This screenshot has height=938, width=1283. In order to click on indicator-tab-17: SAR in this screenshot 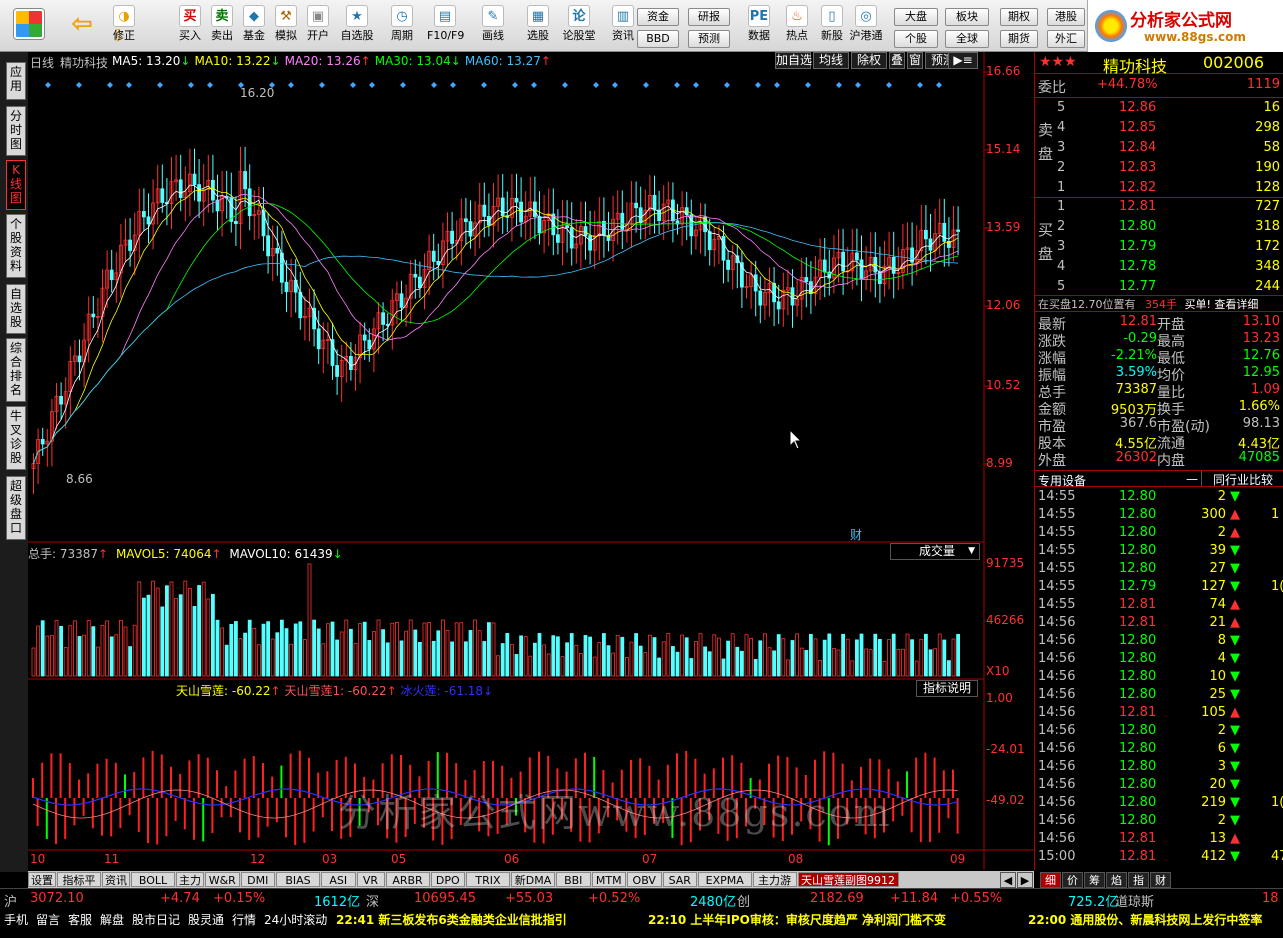, I will do `click(679, 879)`.